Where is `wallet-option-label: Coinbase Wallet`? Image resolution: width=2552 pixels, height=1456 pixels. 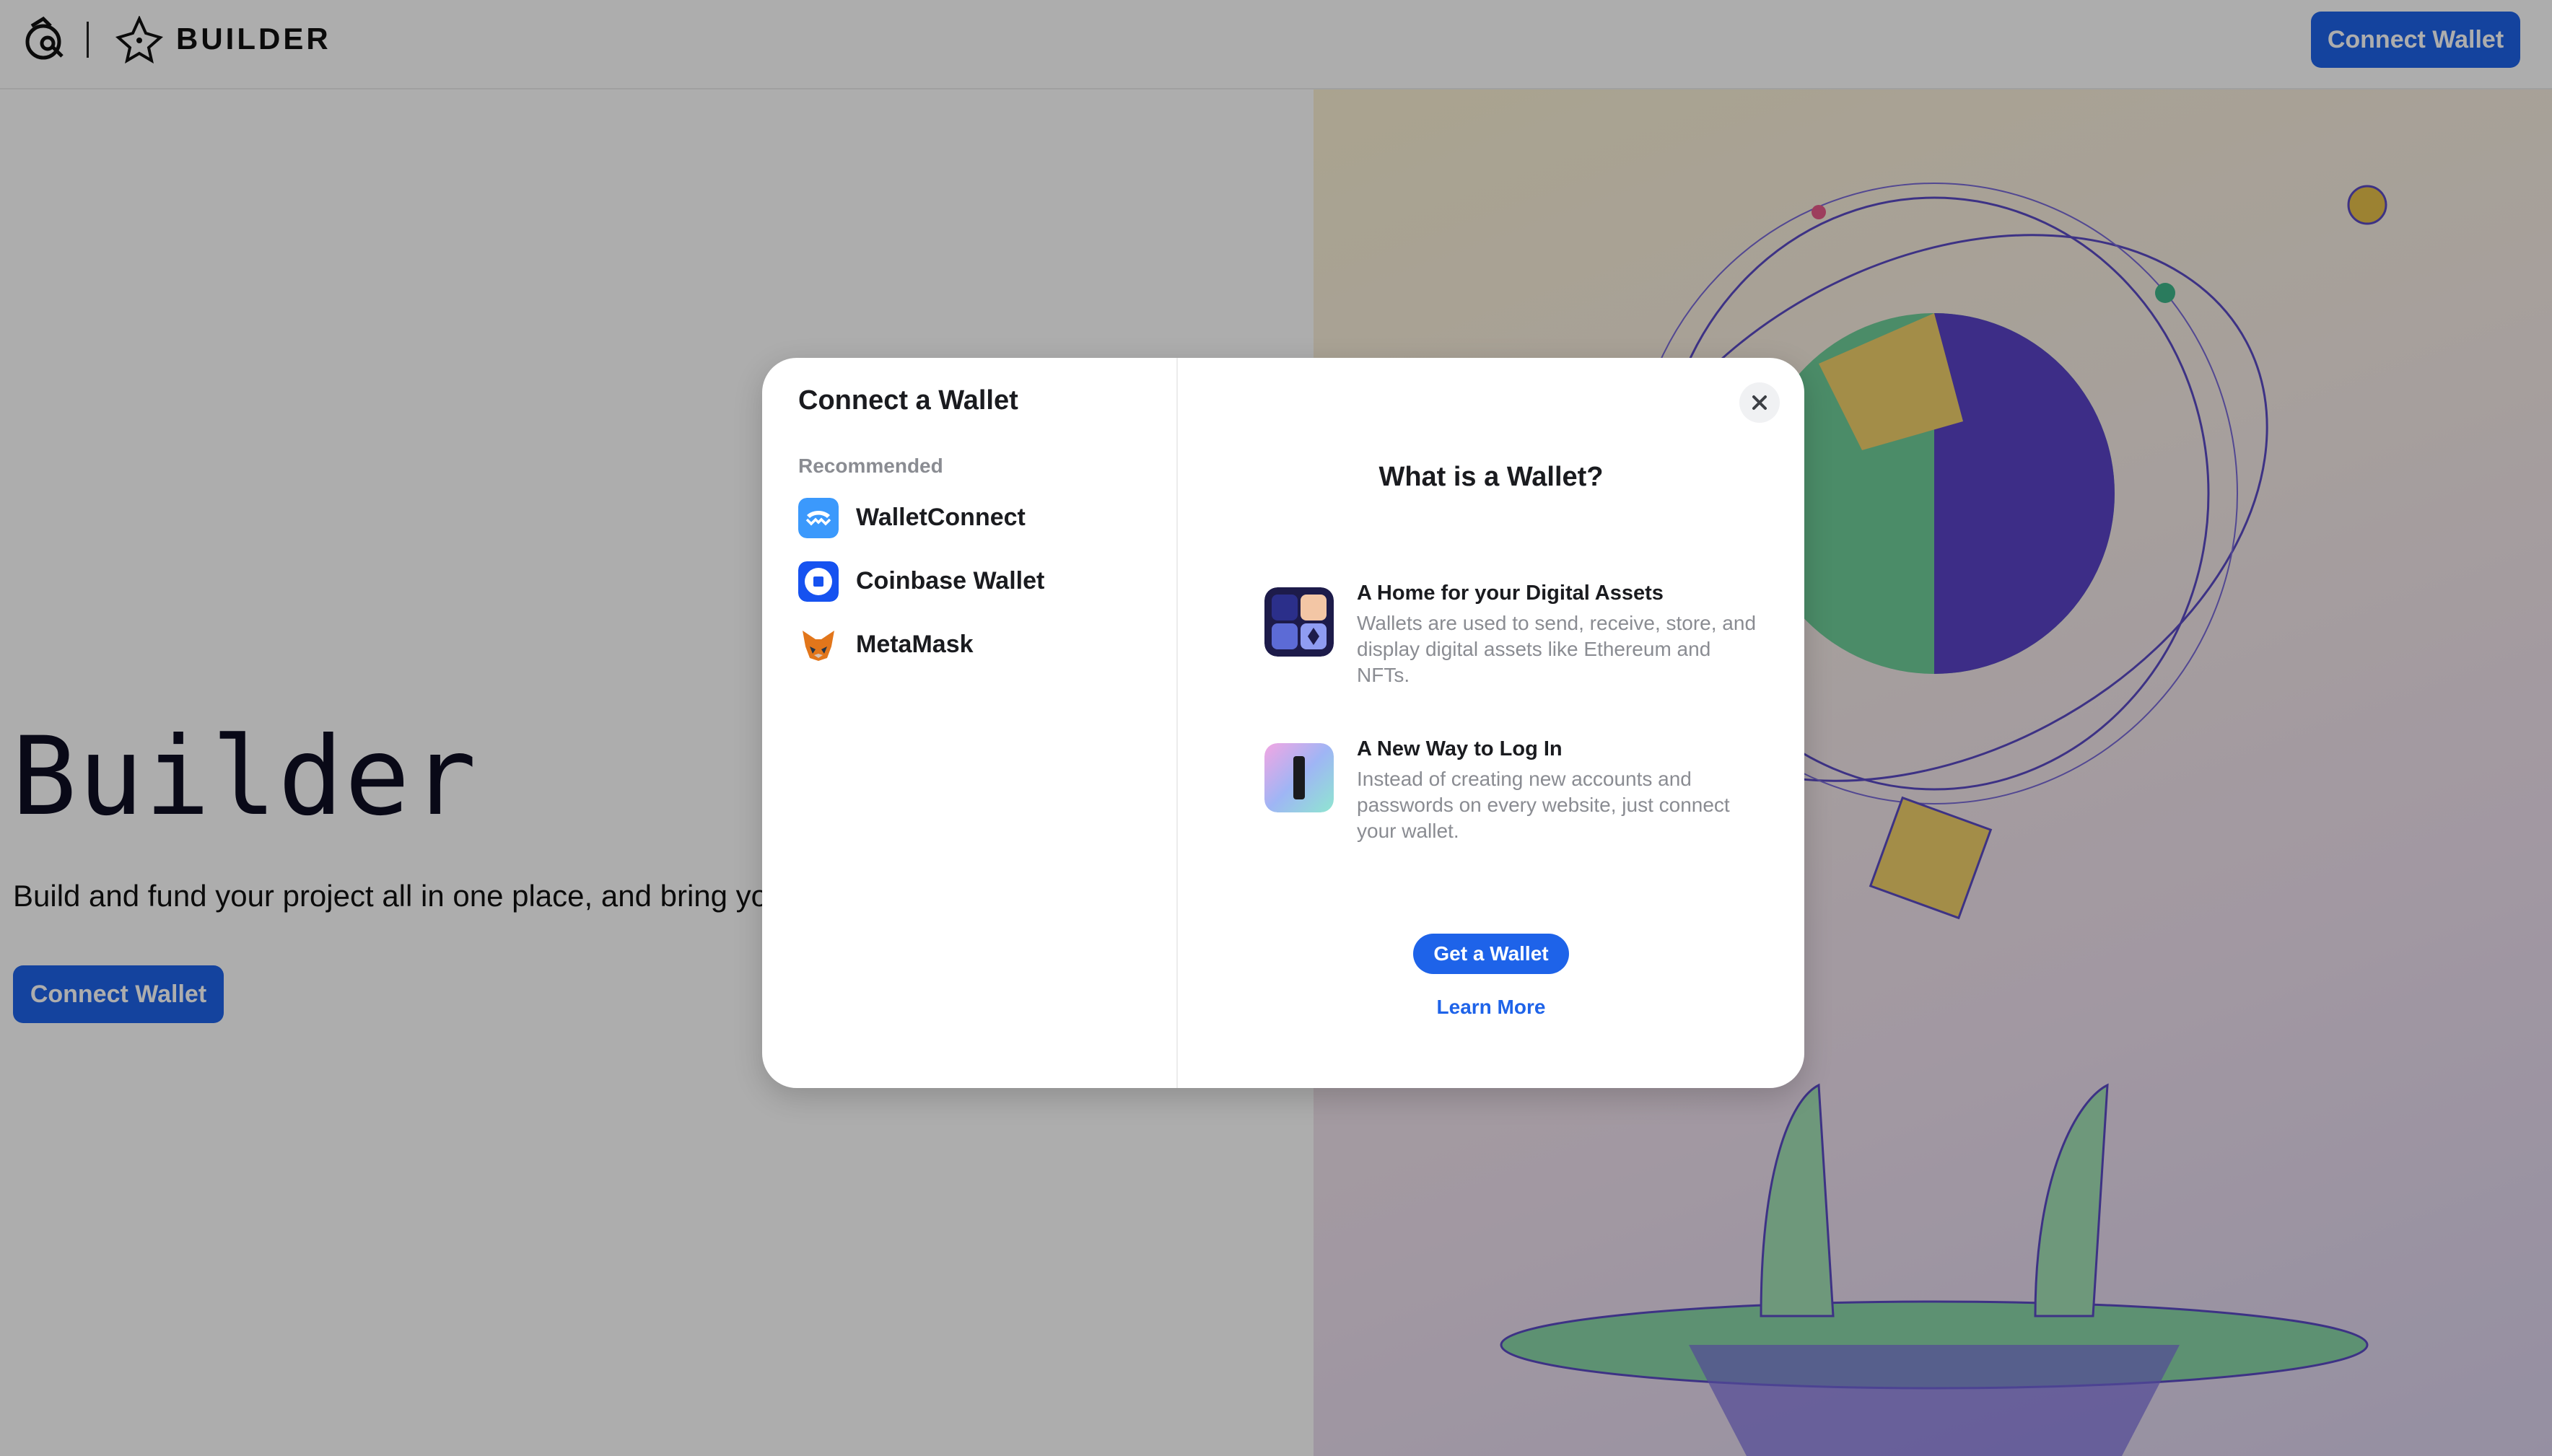
wallet-option-label: Coinbase Wallet is located at coordinates (950, 581).